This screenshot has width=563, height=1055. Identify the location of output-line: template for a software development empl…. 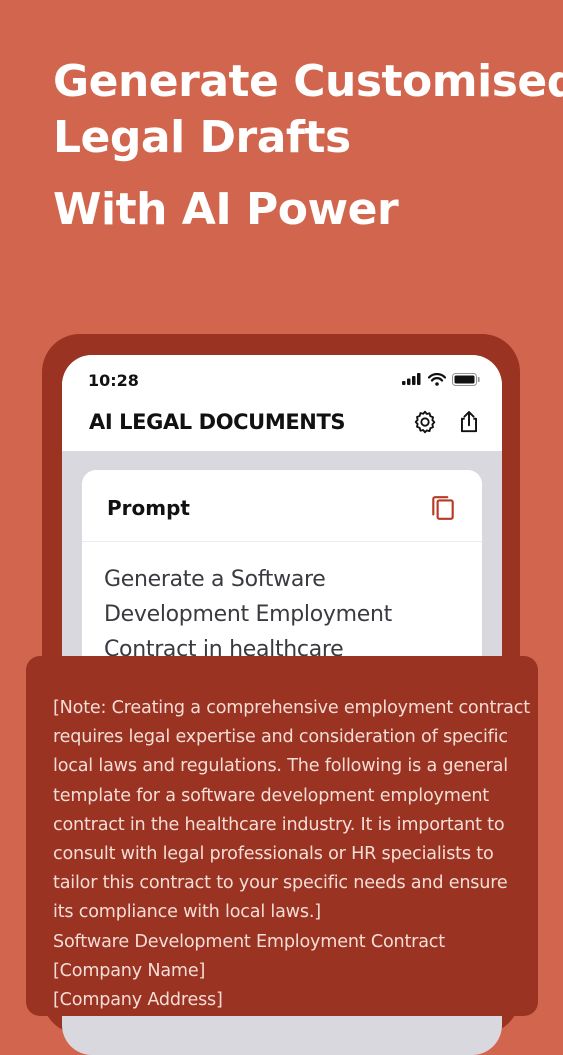
(271, 795).